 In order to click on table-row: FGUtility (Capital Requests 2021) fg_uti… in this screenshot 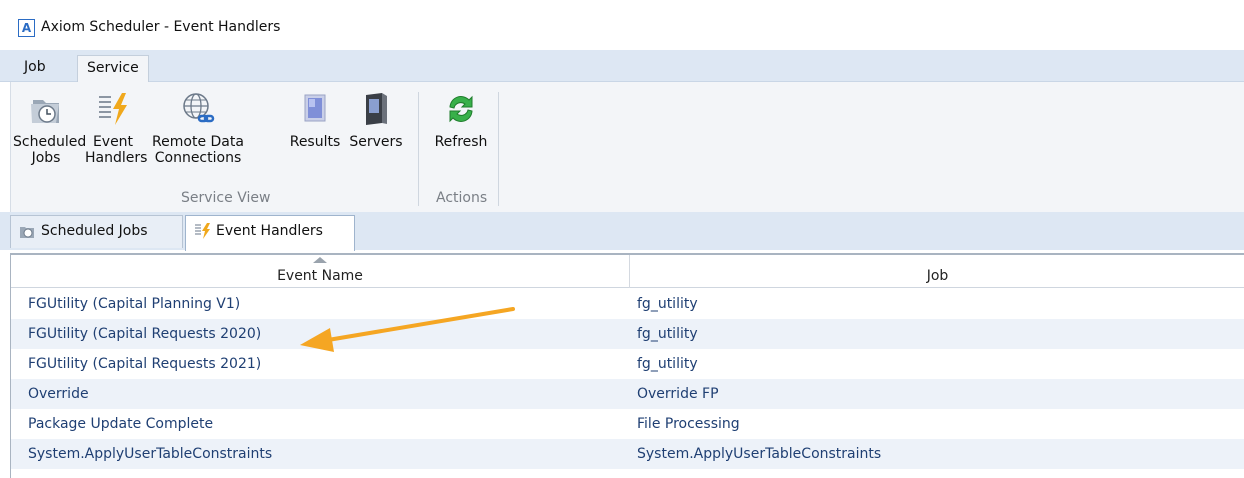, I will do `click(627, 364)`.